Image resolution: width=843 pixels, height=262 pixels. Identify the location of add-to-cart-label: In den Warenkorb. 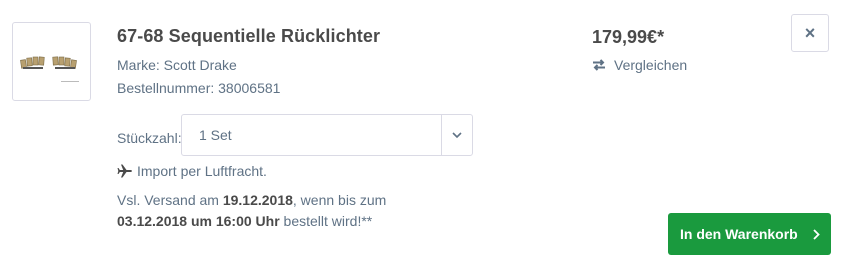
(739, 234).